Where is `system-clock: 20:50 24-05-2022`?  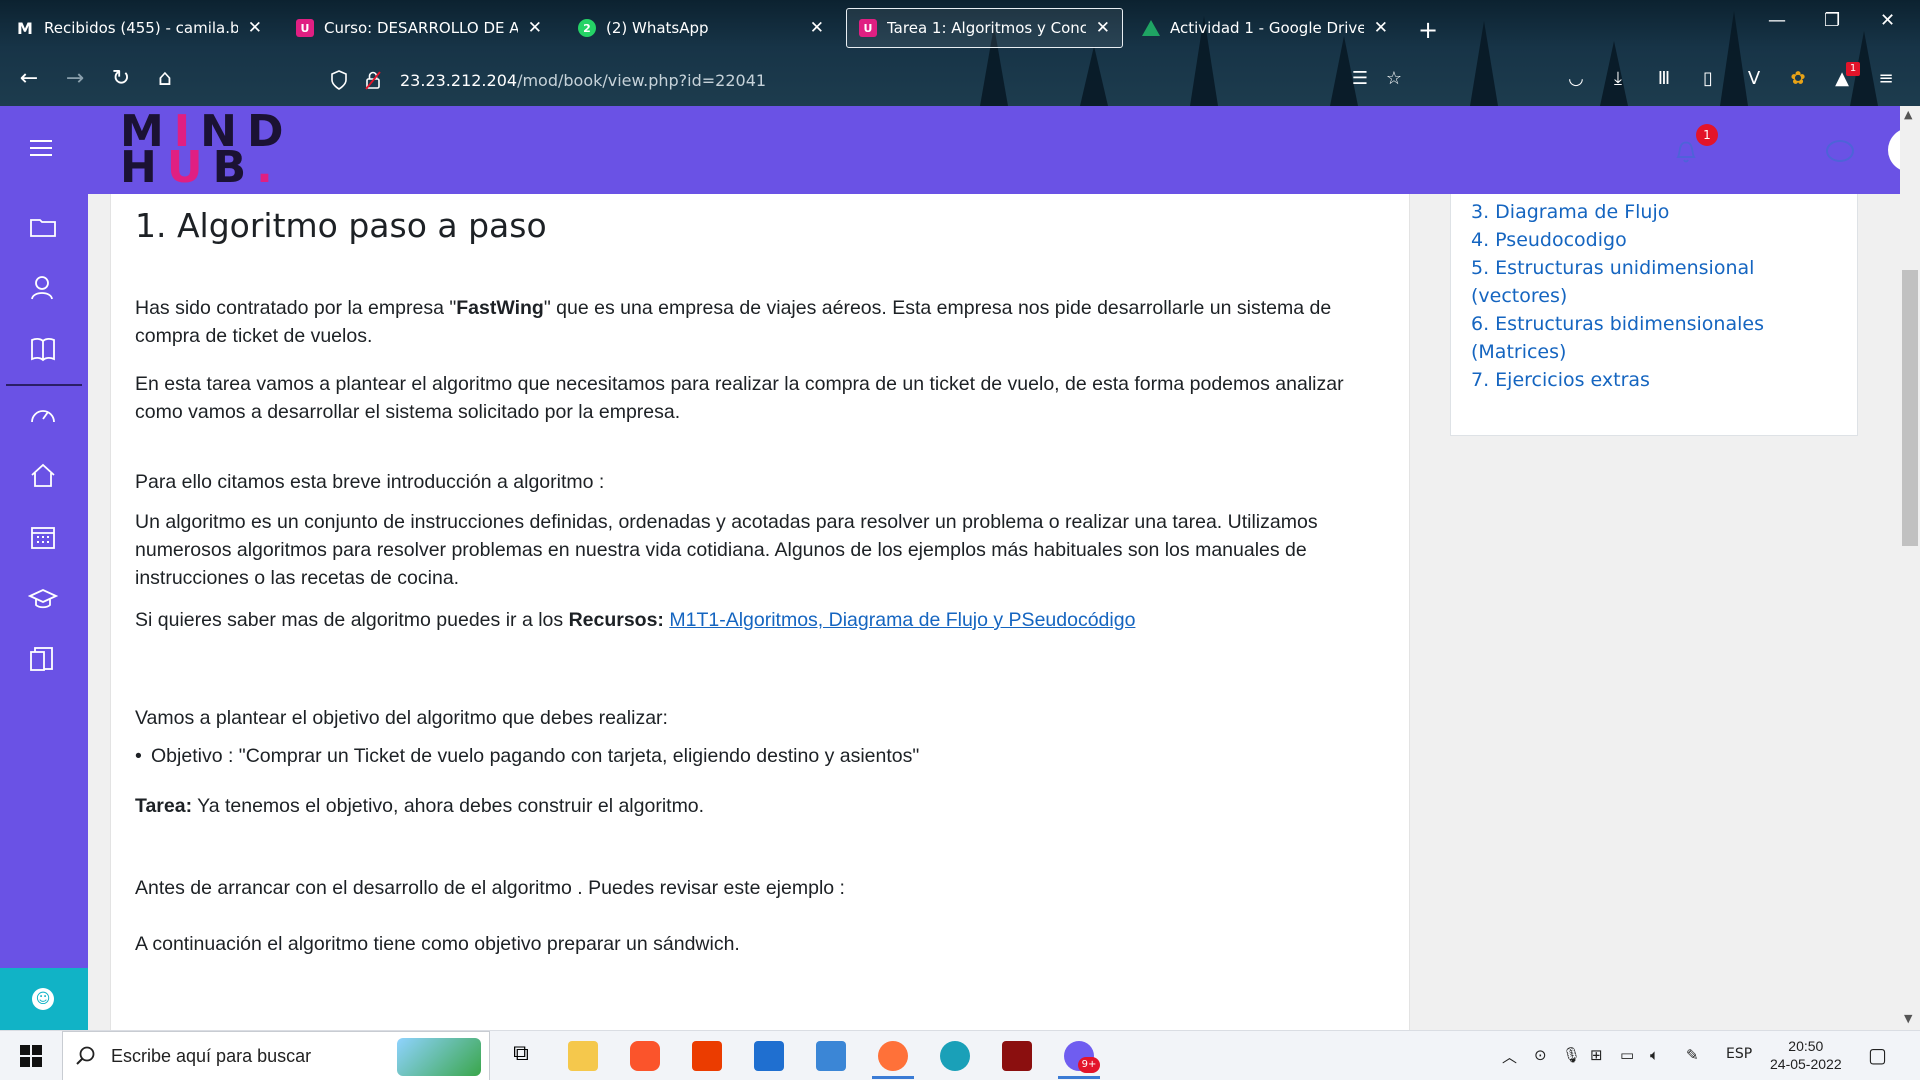
system-clock: 20:50 24-05-2022 is located at coordinates (1806, 1055).